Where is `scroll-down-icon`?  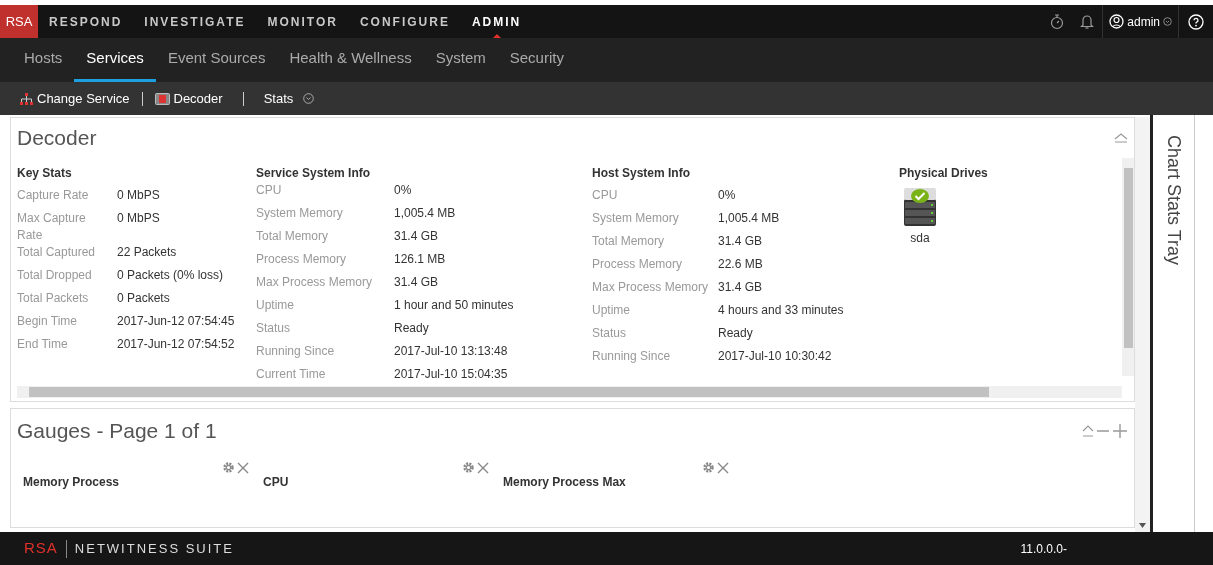 scroll-down-icon is located at coordinates (1142, 525).